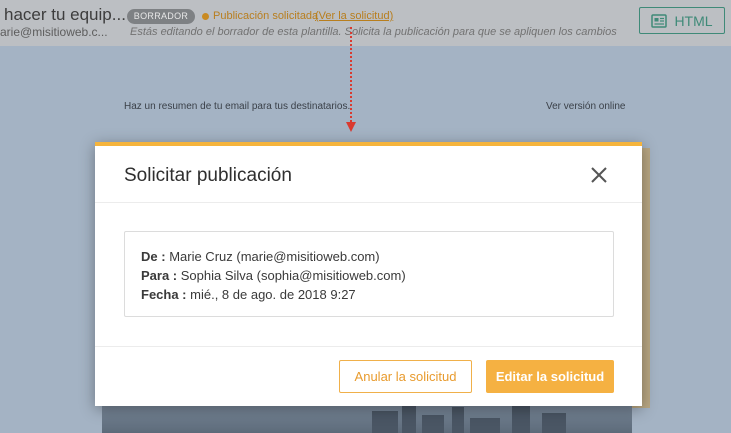  I want to click on from-value: Marie Cruz (marie@misitioweb.com), so click(274, 256).